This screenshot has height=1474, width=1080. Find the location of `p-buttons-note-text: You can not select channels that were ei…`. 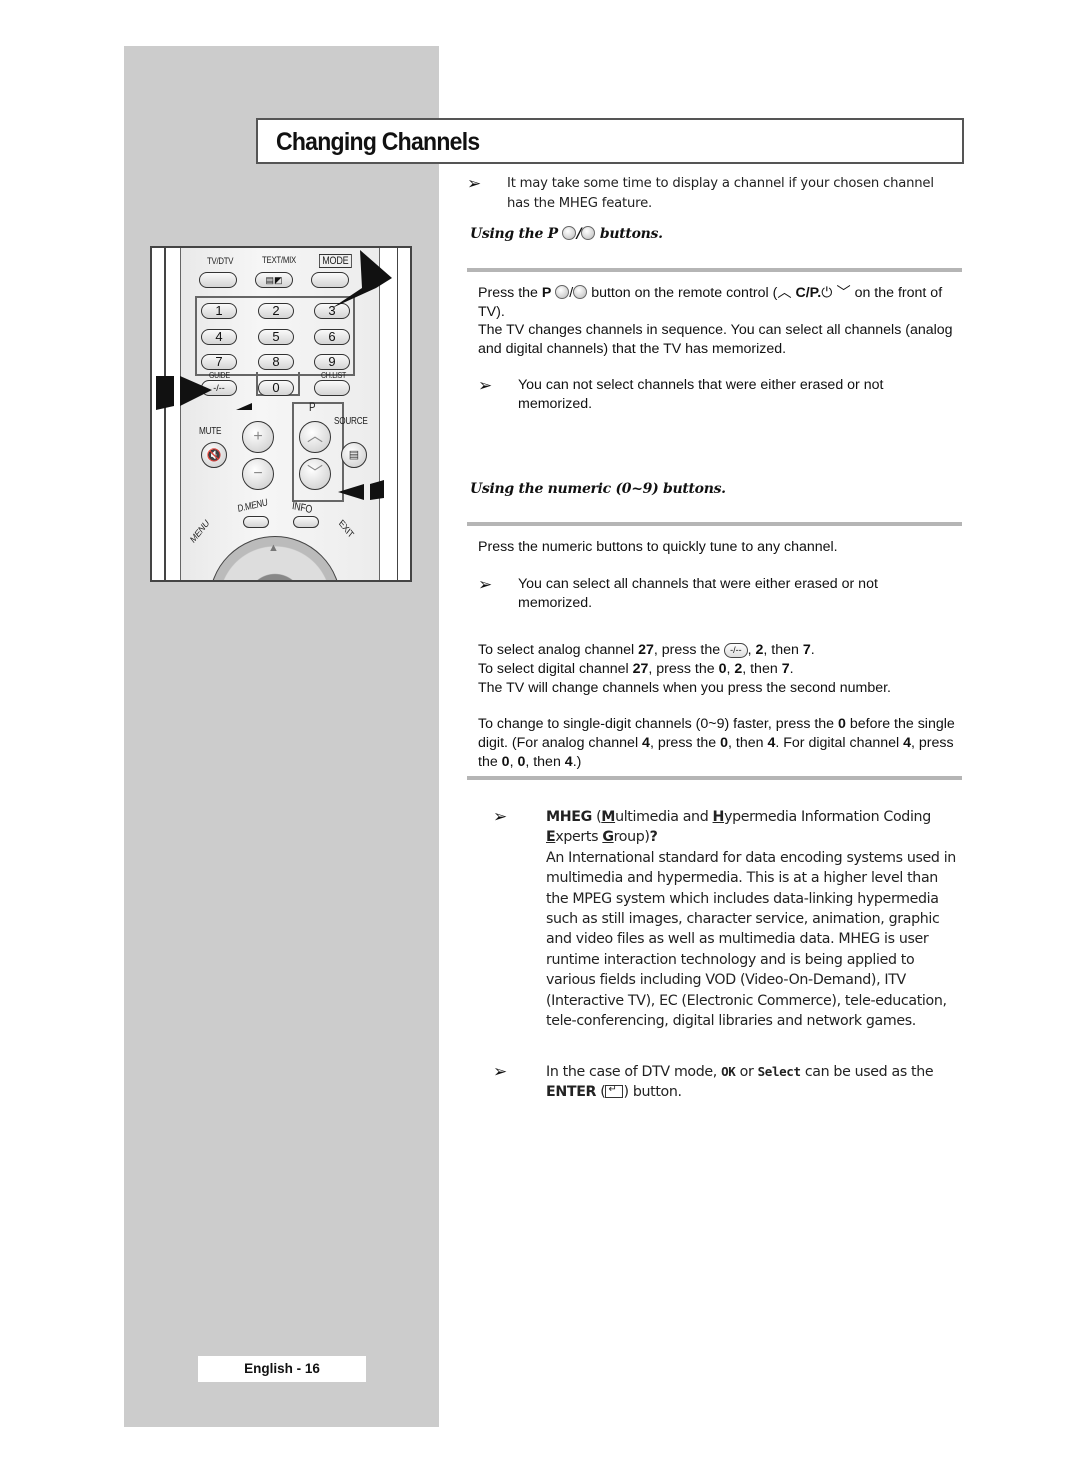

p-buttons-note-text: You can not select channels that were ei… is located at coordinates (701, 394).